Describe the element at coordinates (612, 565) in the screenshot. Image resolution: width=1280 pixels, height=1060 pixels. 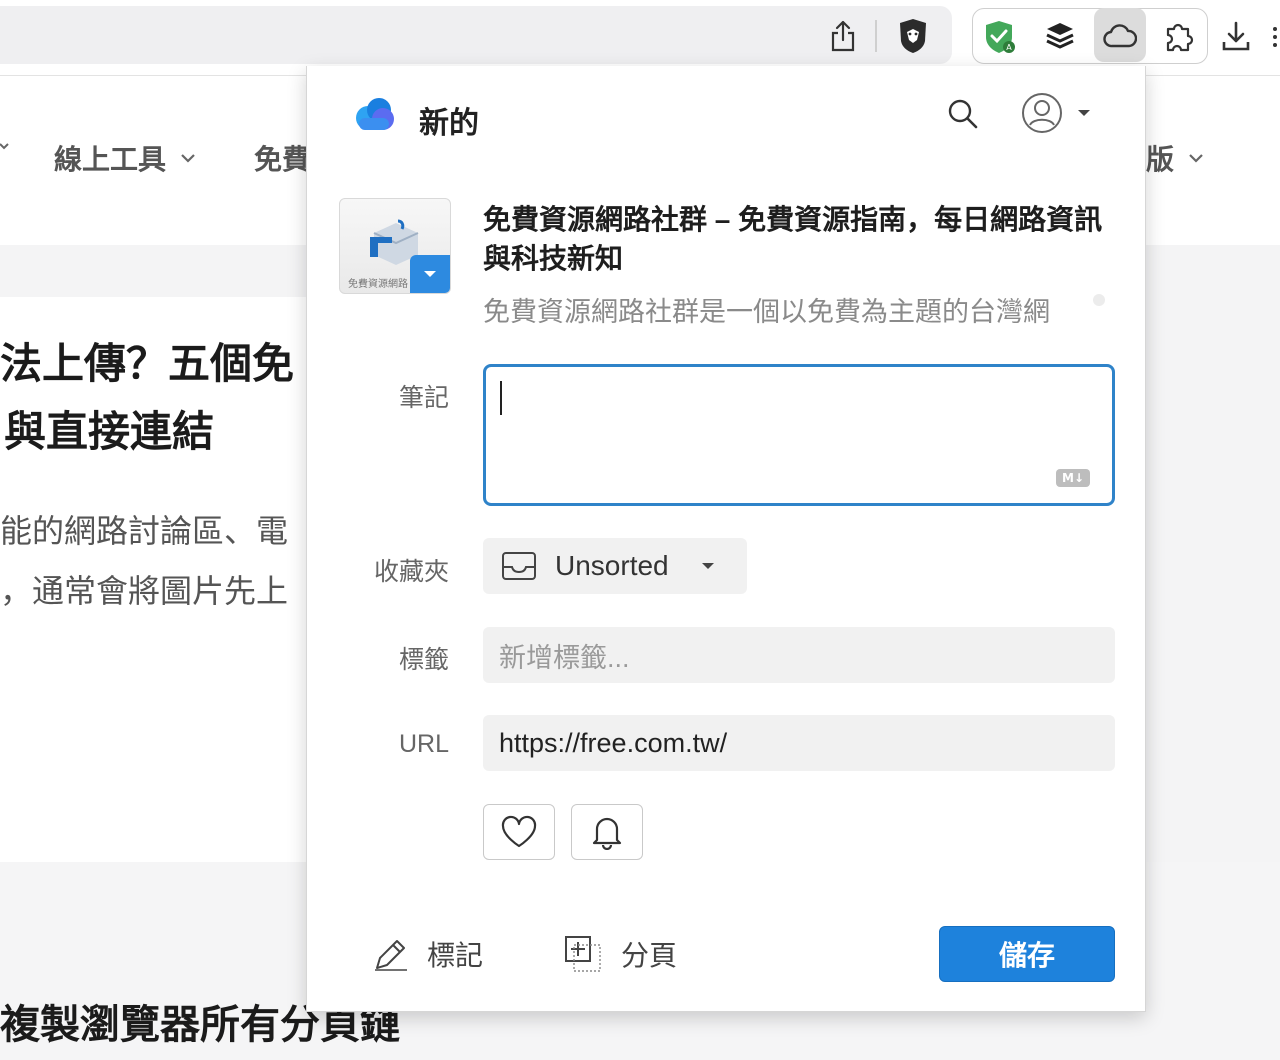
I see `collection-value: Unsorted` at that location.